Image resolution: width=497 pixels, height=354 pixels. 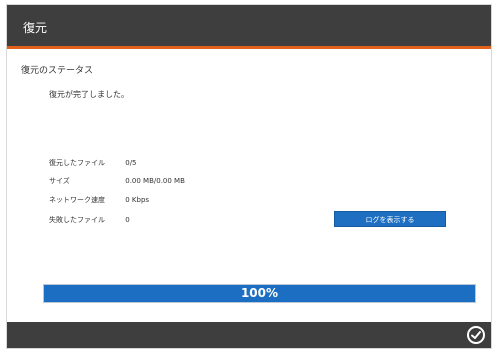 I want to click on info-row-failed-files: 失敗したファイル 0, so click(x=89, y=221).